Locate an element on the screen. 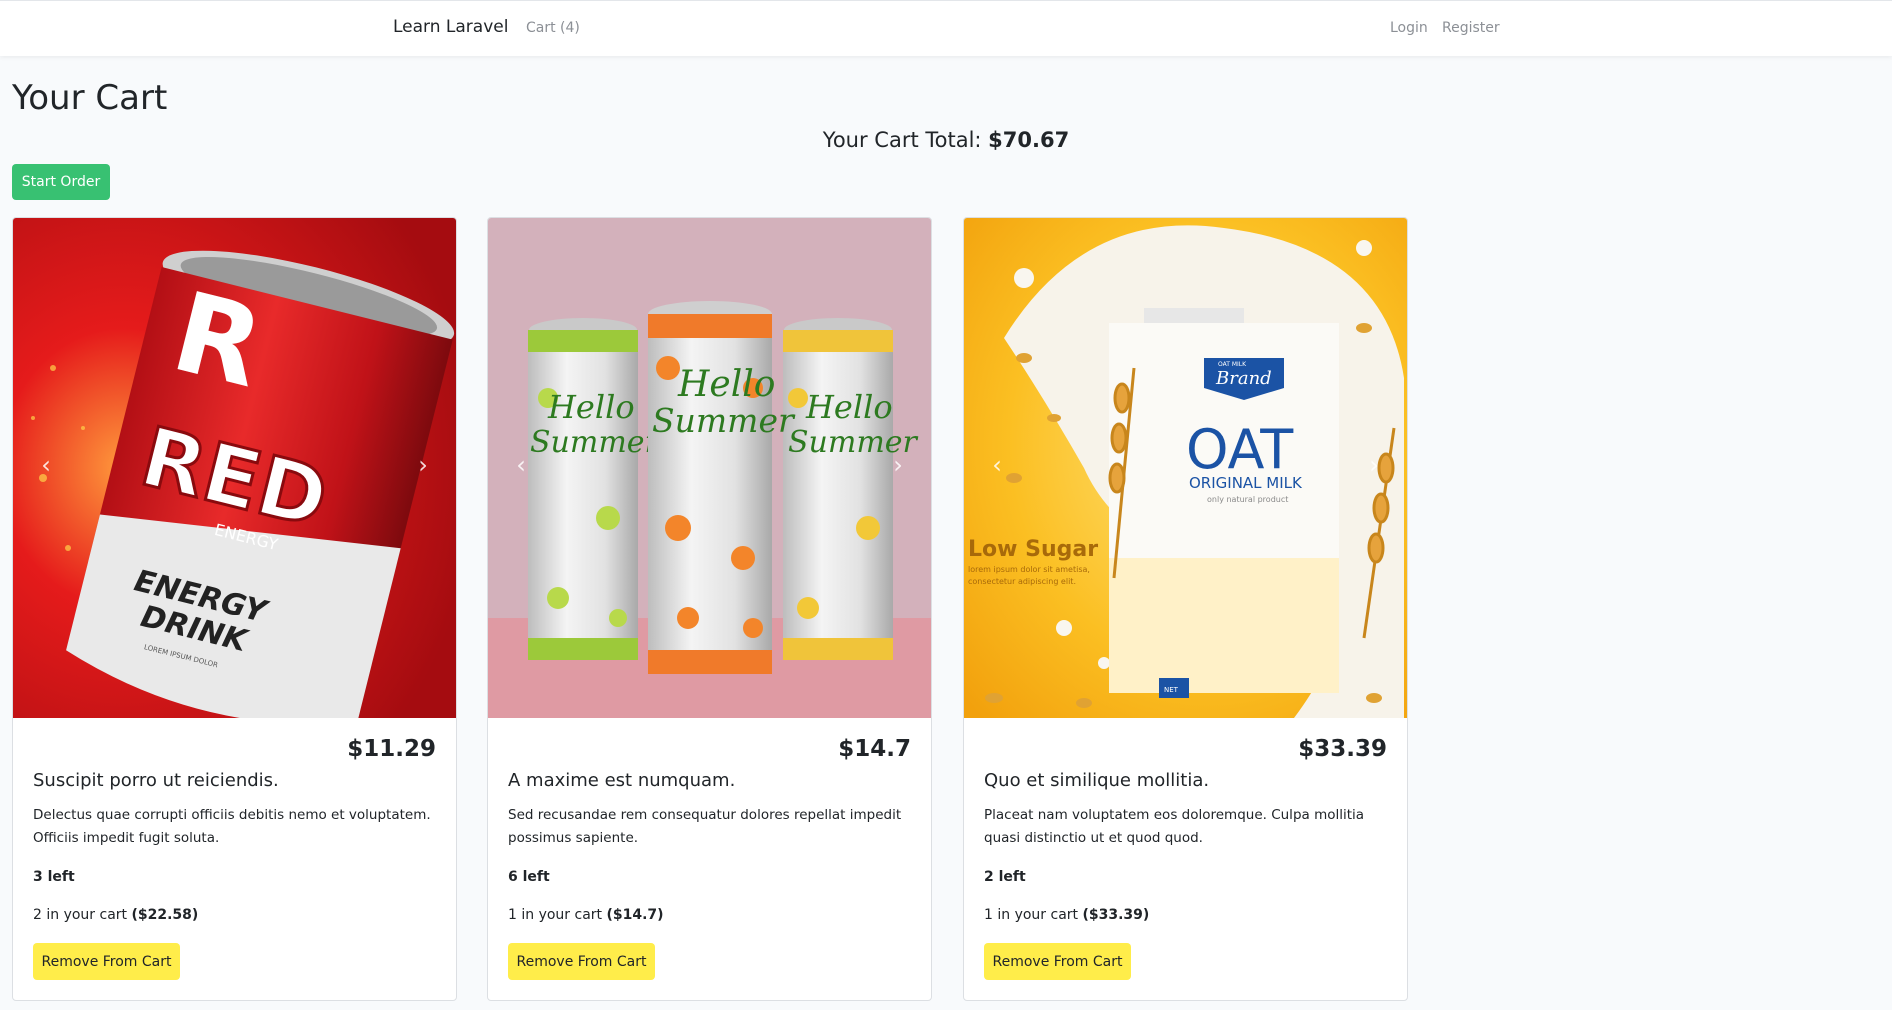 This screenshot has height=1010, width=1892. svg-text: consectetur adipiscing elit. is located at coordinates (1022, 581).